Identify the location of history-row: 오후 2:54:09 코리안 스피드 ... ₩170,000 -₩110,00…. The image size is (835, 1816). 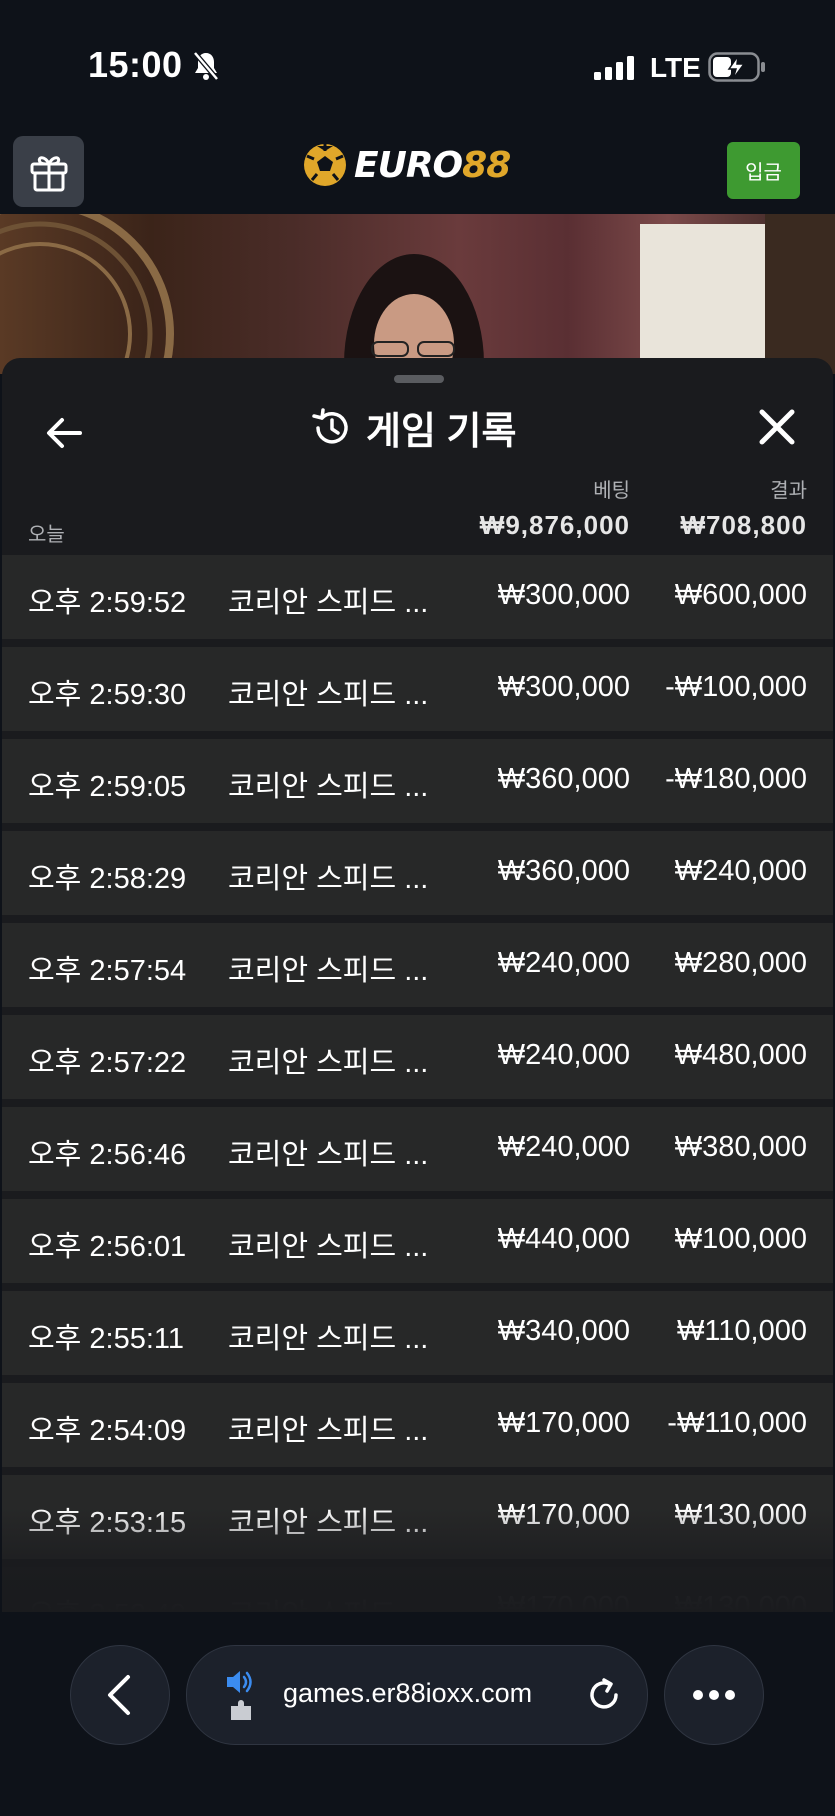
(417, 1425).